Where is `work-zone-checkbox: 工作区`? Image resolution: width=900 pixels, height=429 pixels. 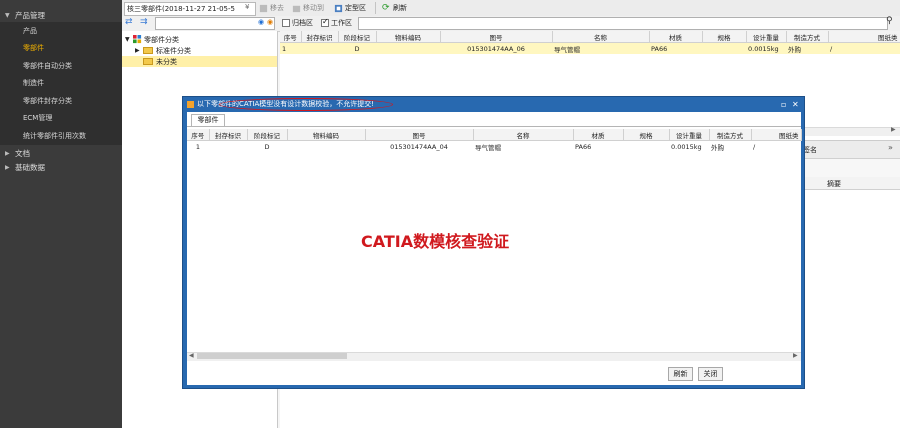
work-zone-checkbox: 工作区 is located at coordinates (336, 22).